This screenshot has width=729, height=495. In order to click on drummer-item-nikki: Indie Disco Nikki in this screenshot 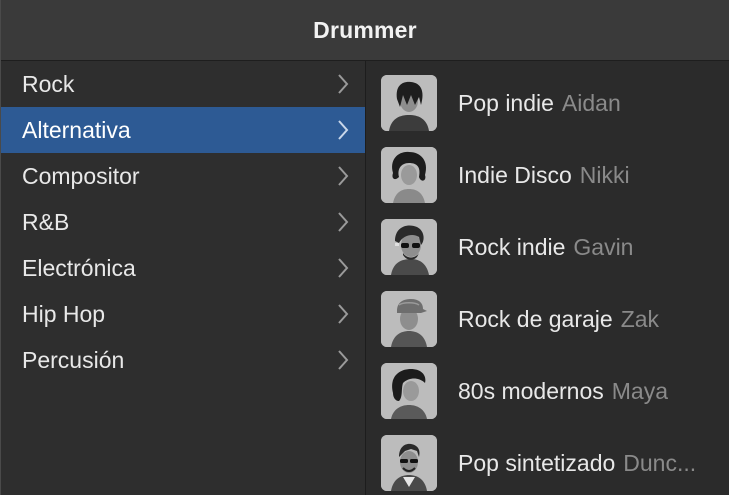, I will do `click(547, 175)`.